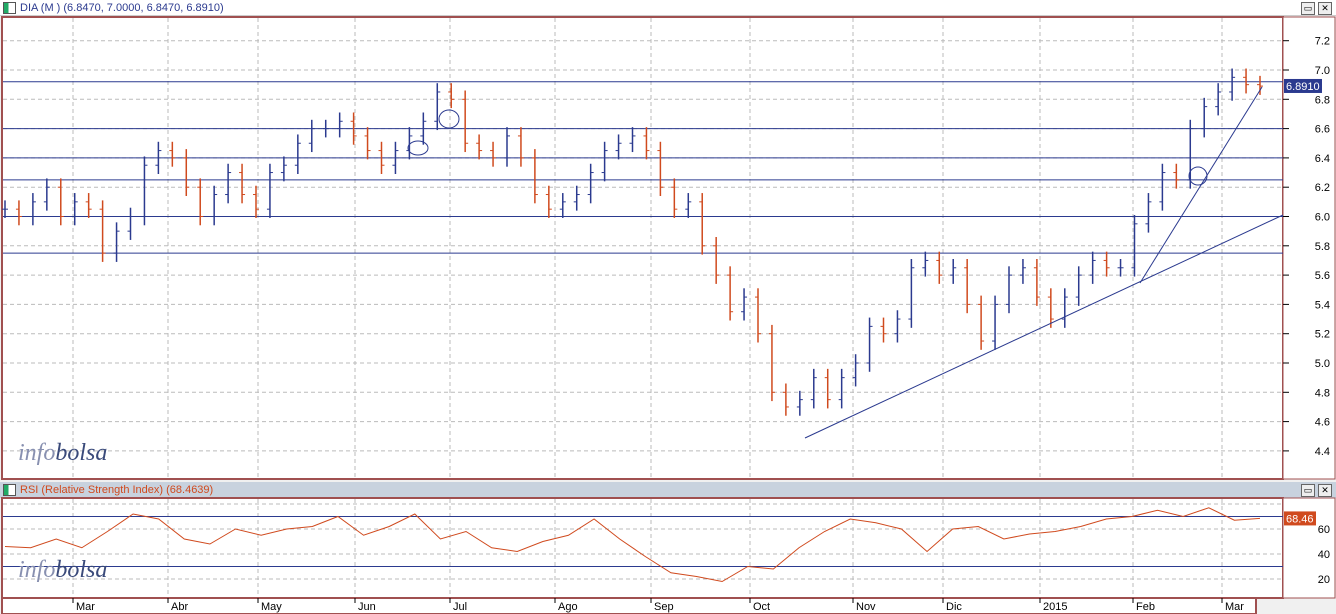 The height and width of the screenshot is (614, 1336). Describe the element at coordinates (1324, 555) in the screenshot. I see `rsi-tick-label: 40` at that location.